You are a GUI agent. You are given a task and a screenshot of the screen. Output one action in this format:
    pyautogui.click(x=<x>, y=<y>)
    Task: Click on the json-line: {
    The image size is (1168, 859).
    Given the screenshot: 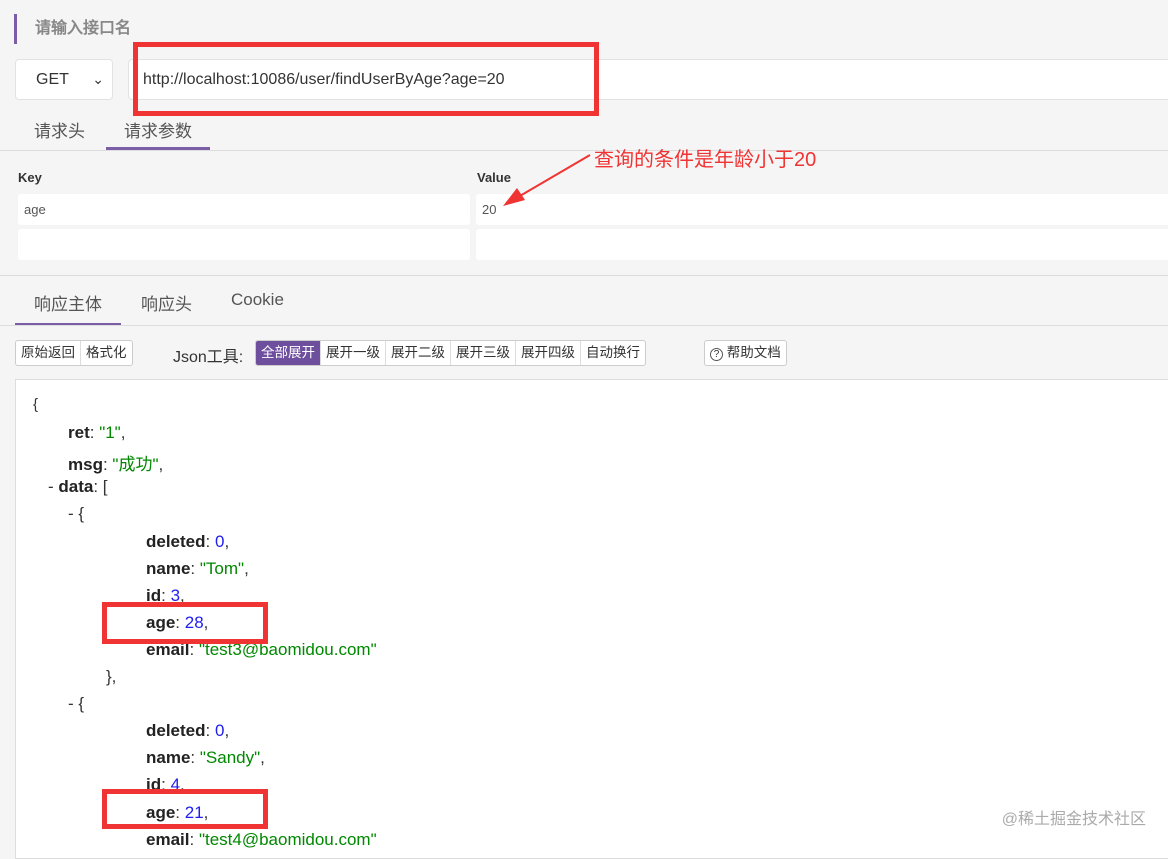 What is the action you would take?
    pyautogui.click(x=35, y=404)
    